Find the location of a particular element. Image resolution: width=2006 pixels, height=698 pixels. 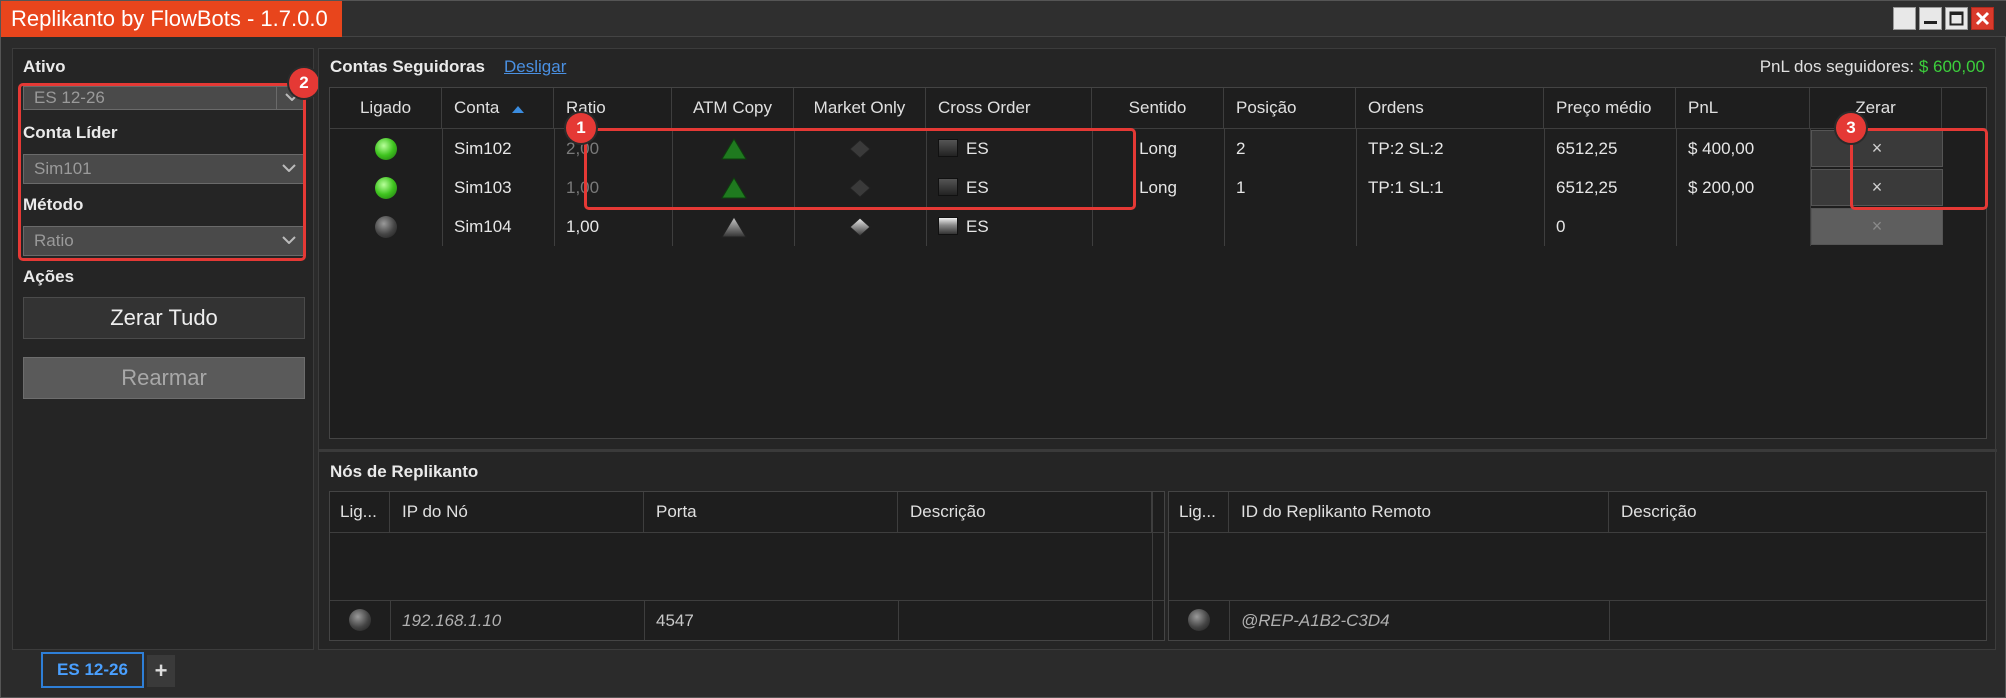

ordens-cell: TP:2 SL:2 is located at coordinates (1406, 148).